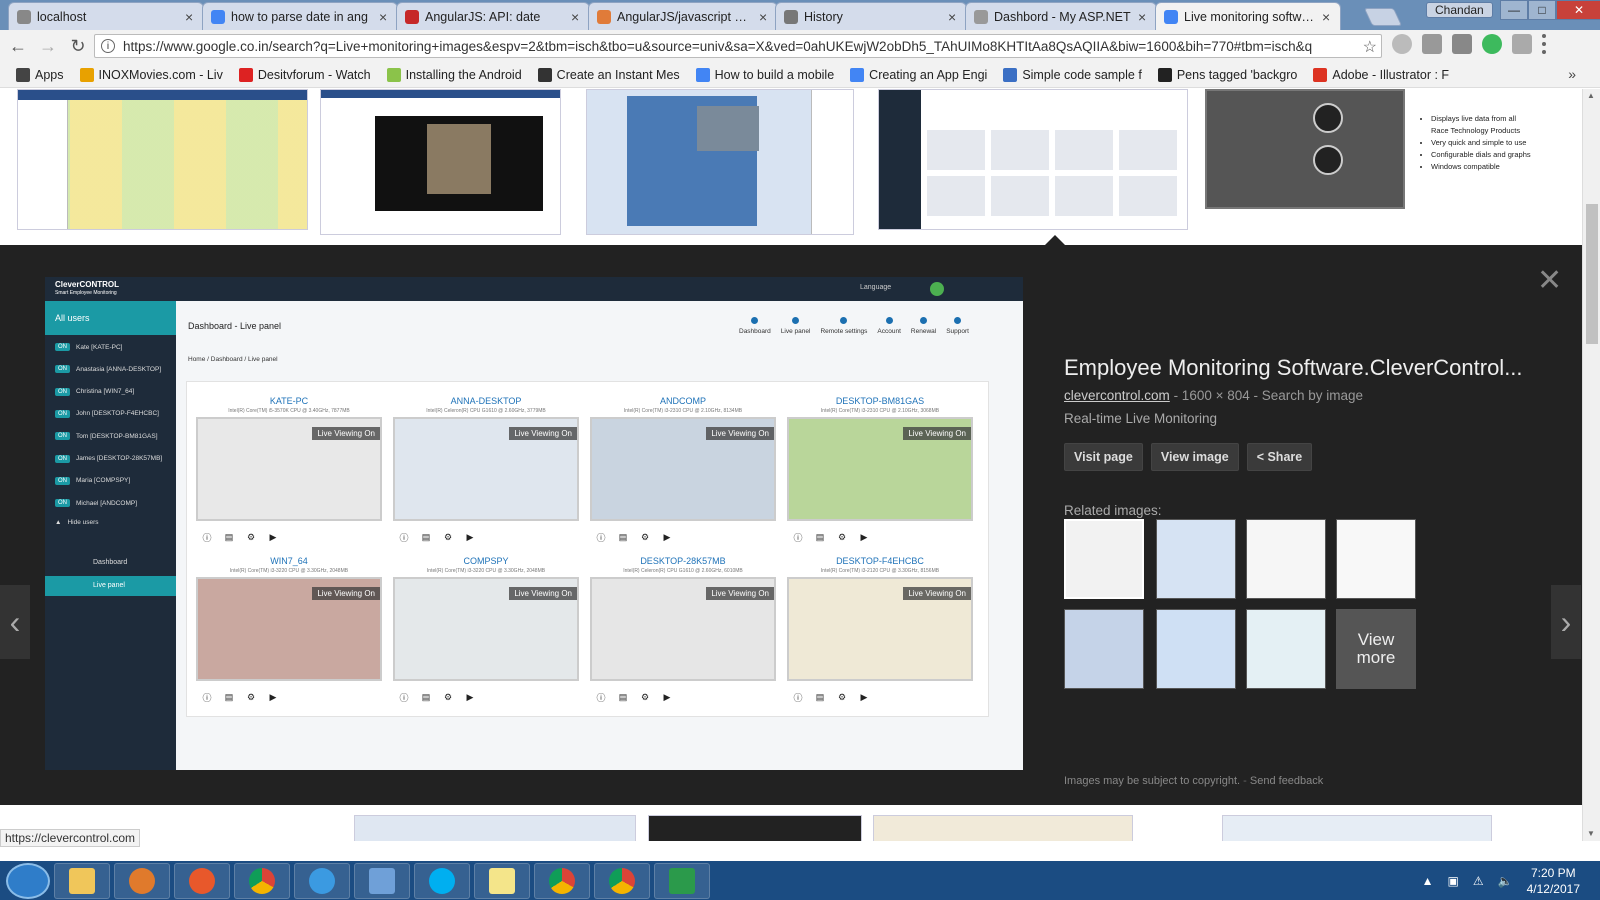  What do you see at coordinates (1478, 881) in the screenshot?
I see `network-icon: ⚠` at bounding box center [1478, 881].